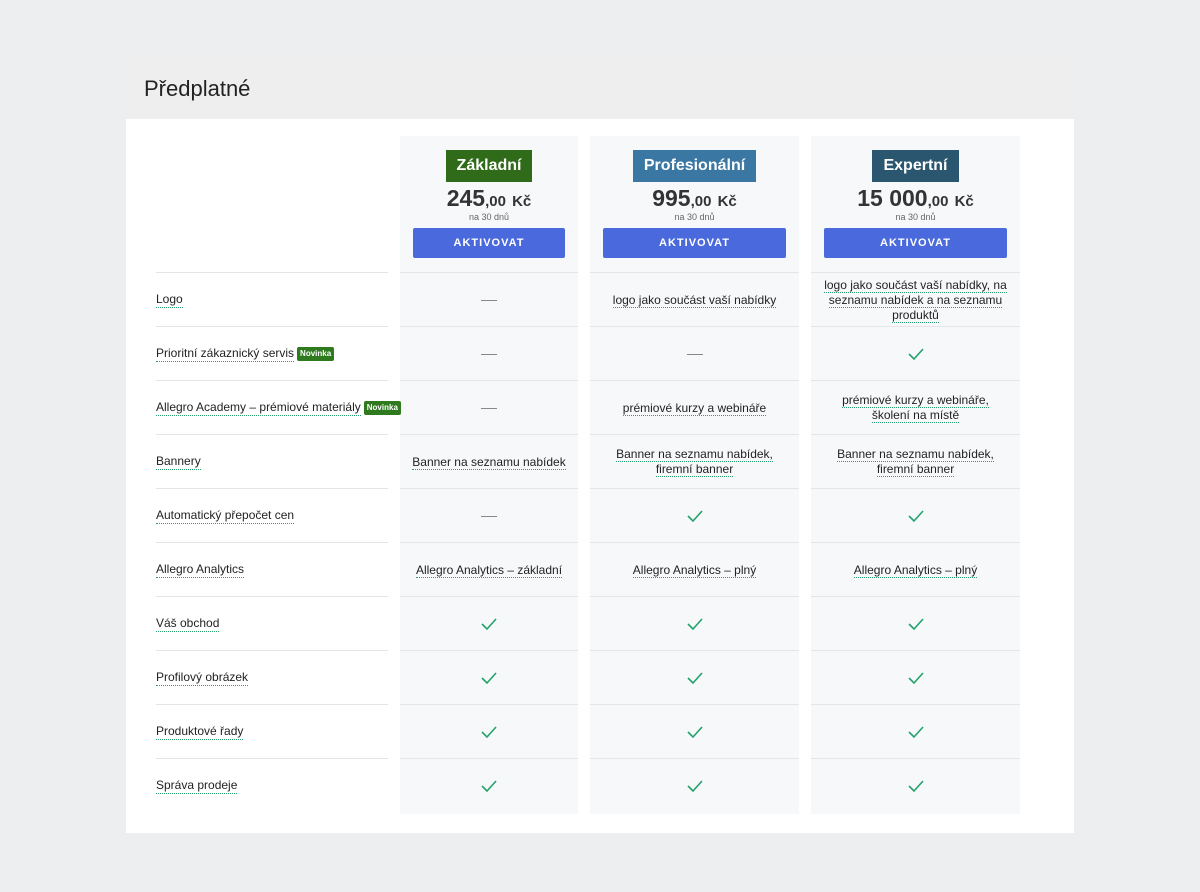 Image resolution: width=1200 pixels, height=892 pixels. I want to click on feature-name: Automatický přepočet cen, so click(225, 516).